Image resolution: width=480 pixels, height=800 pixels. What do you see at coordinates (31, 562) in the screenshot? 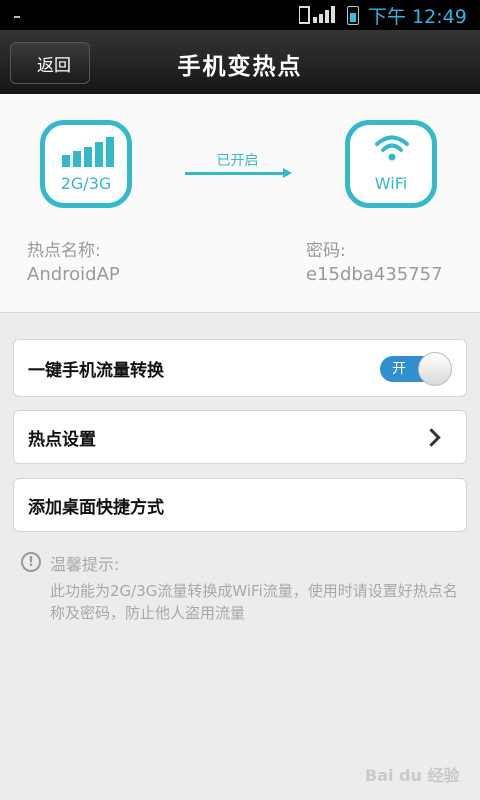
I see `info-icon: !` at bounding box center [31, 562].